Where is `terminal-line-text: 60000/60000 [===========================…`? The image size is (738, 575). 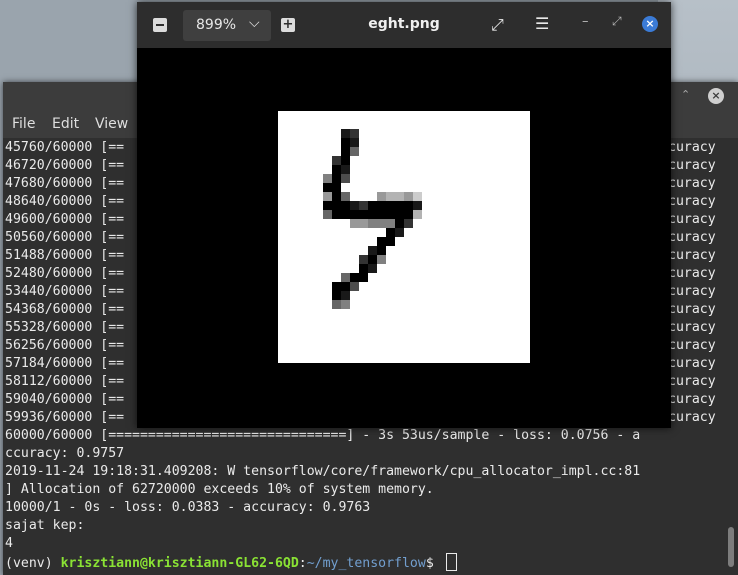 terminal-line-text: 60000/60000 [===========================… is located at coordinates (323, 435).